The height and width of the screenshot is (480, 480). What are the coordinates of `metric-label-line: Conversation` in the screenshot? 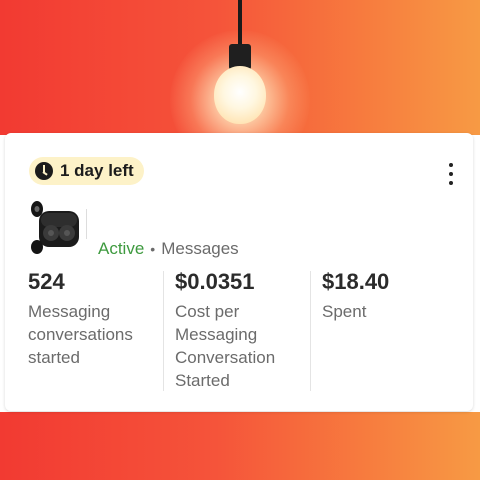 It's located at (225, 357).